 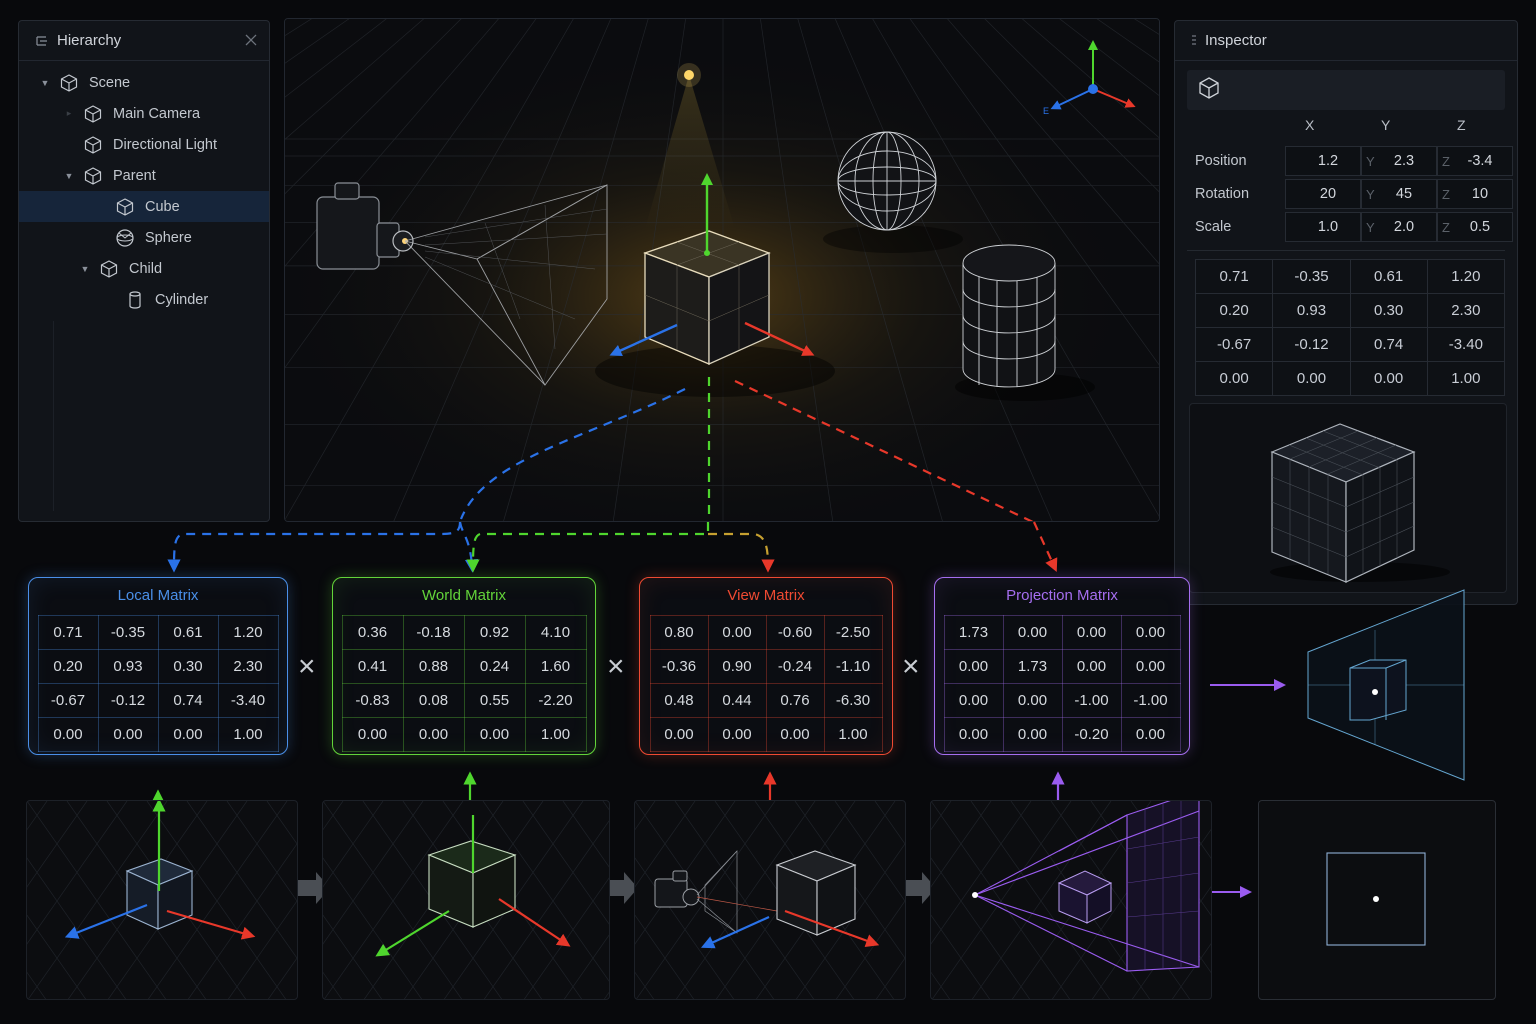 I want to click on axis-x-label: X, so click(x=1310, y=125).